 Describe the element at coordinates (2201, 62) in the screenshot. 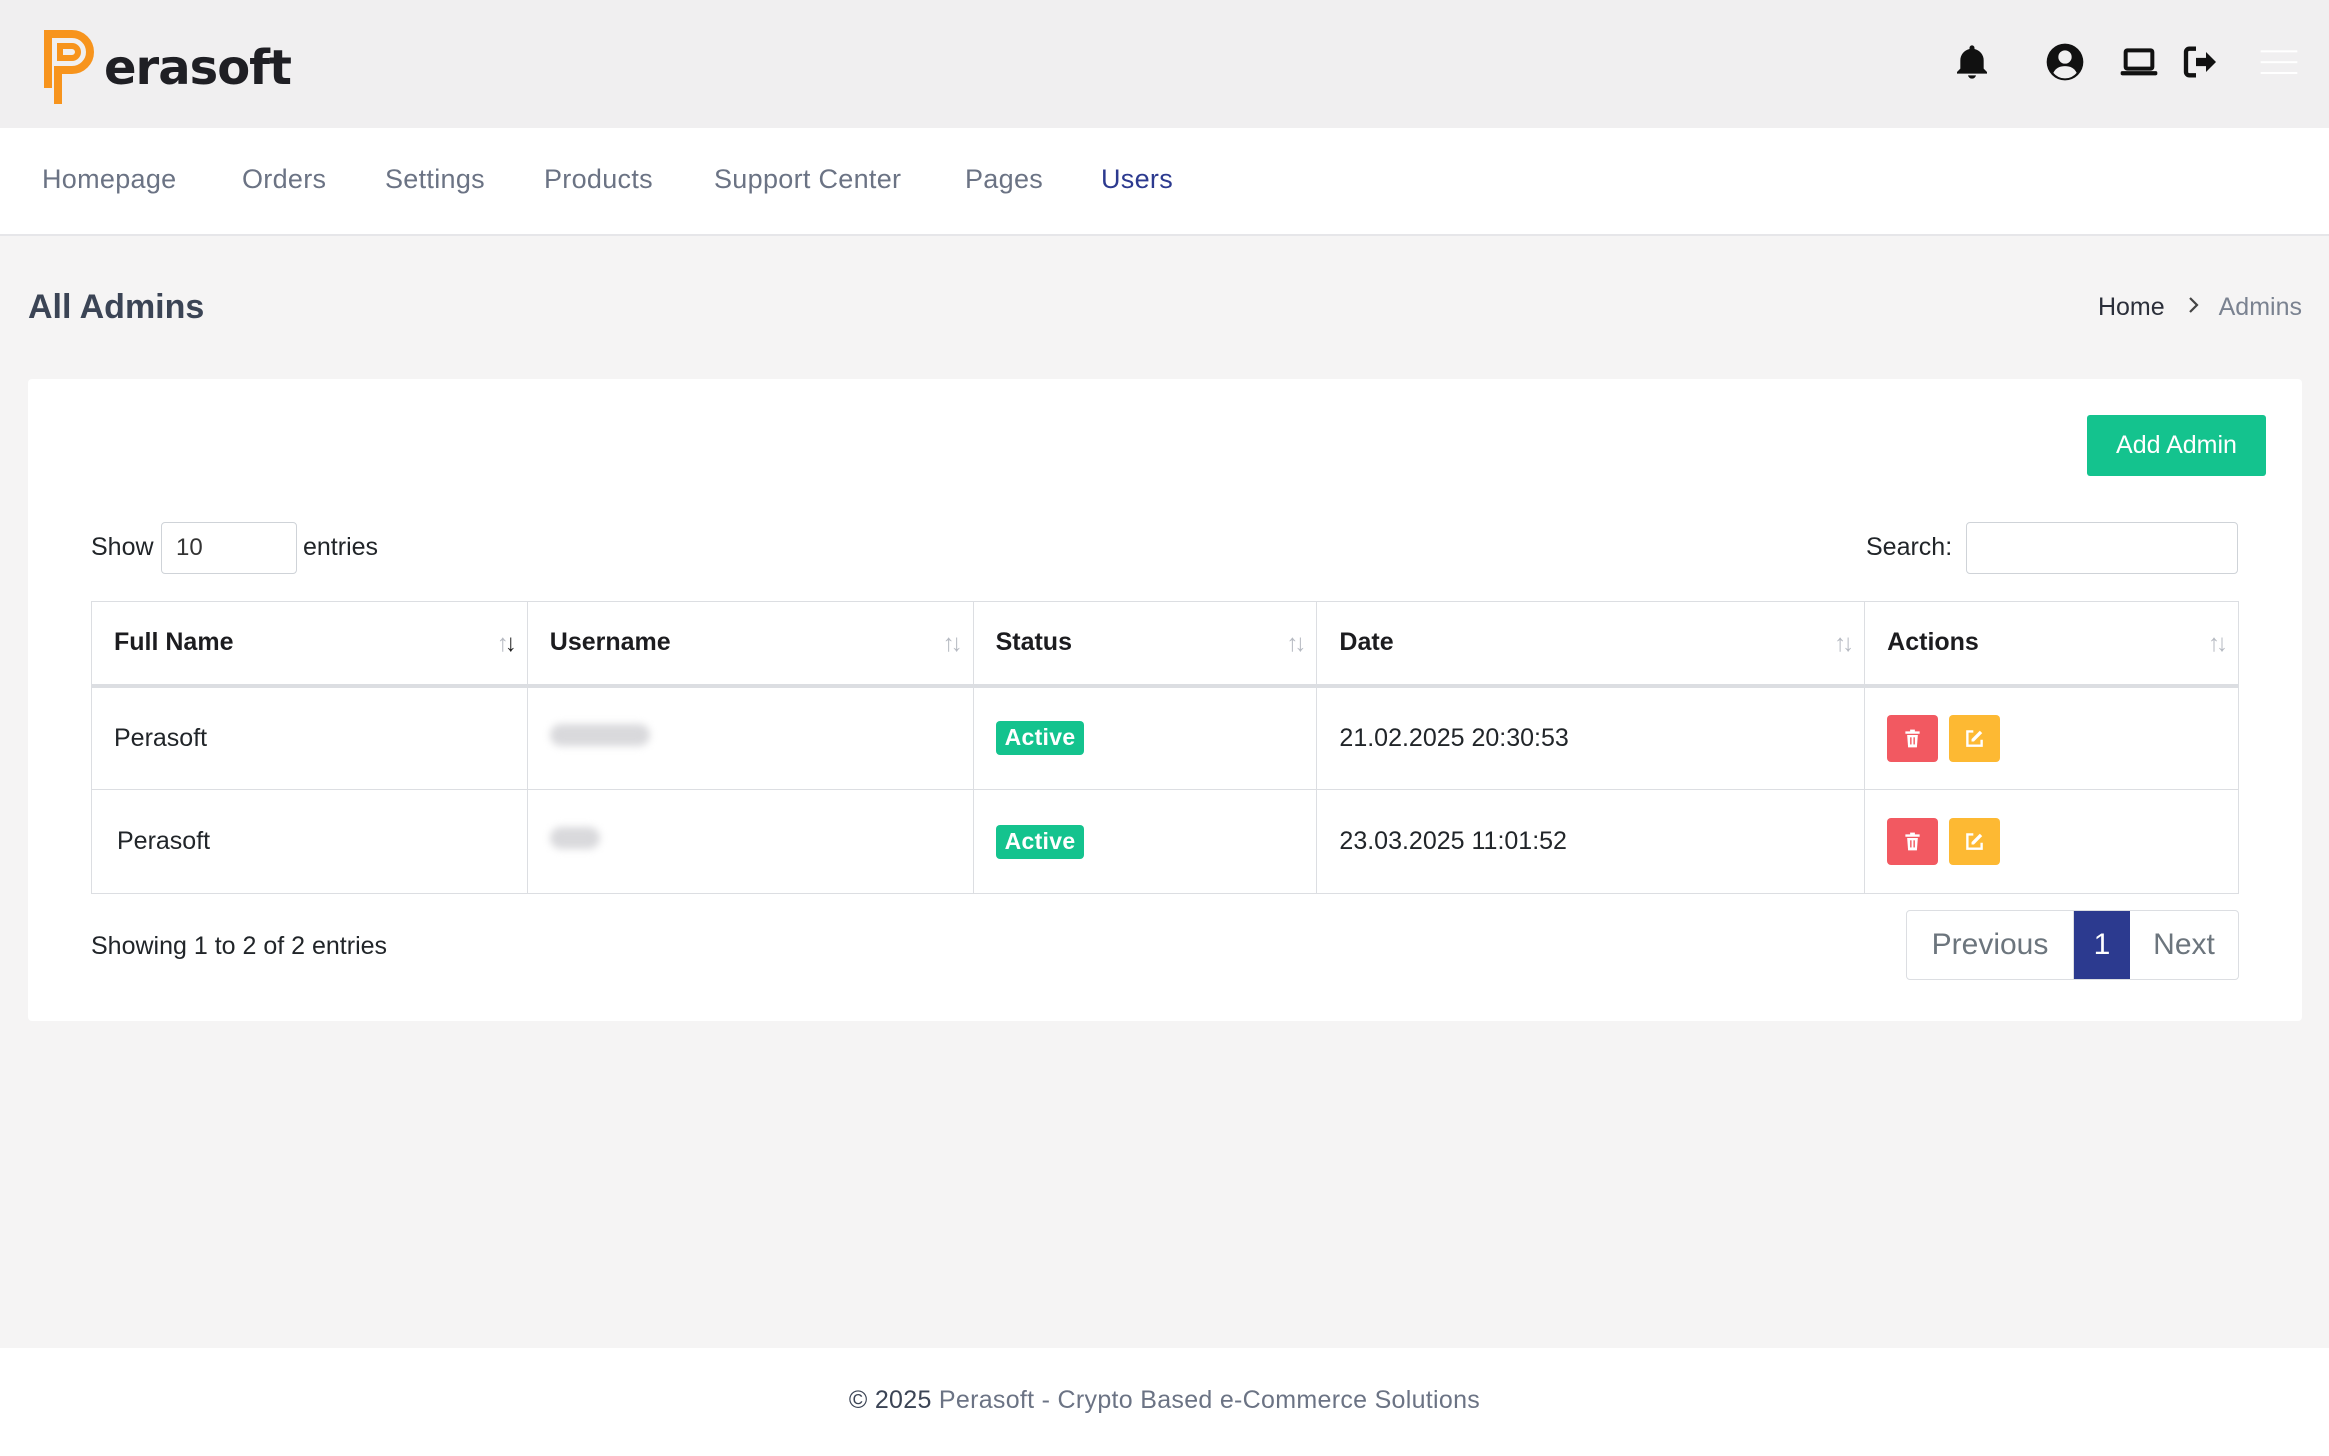

I see `logout-icon` at that location.